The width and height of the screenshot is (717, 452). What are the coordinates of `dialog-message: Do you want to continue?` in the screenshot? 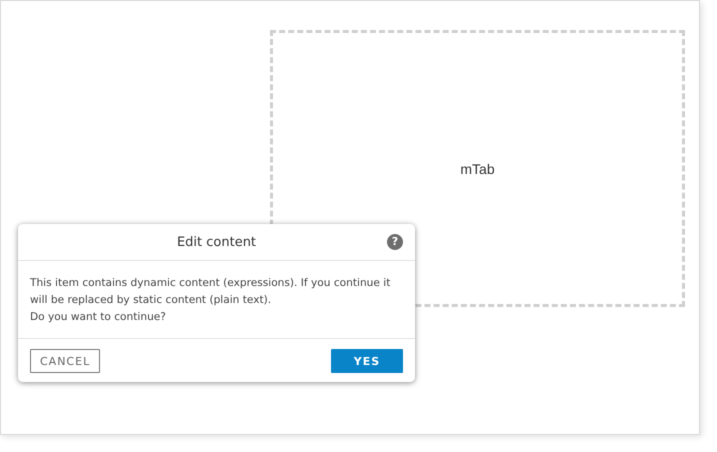 It's located at (98, 317).